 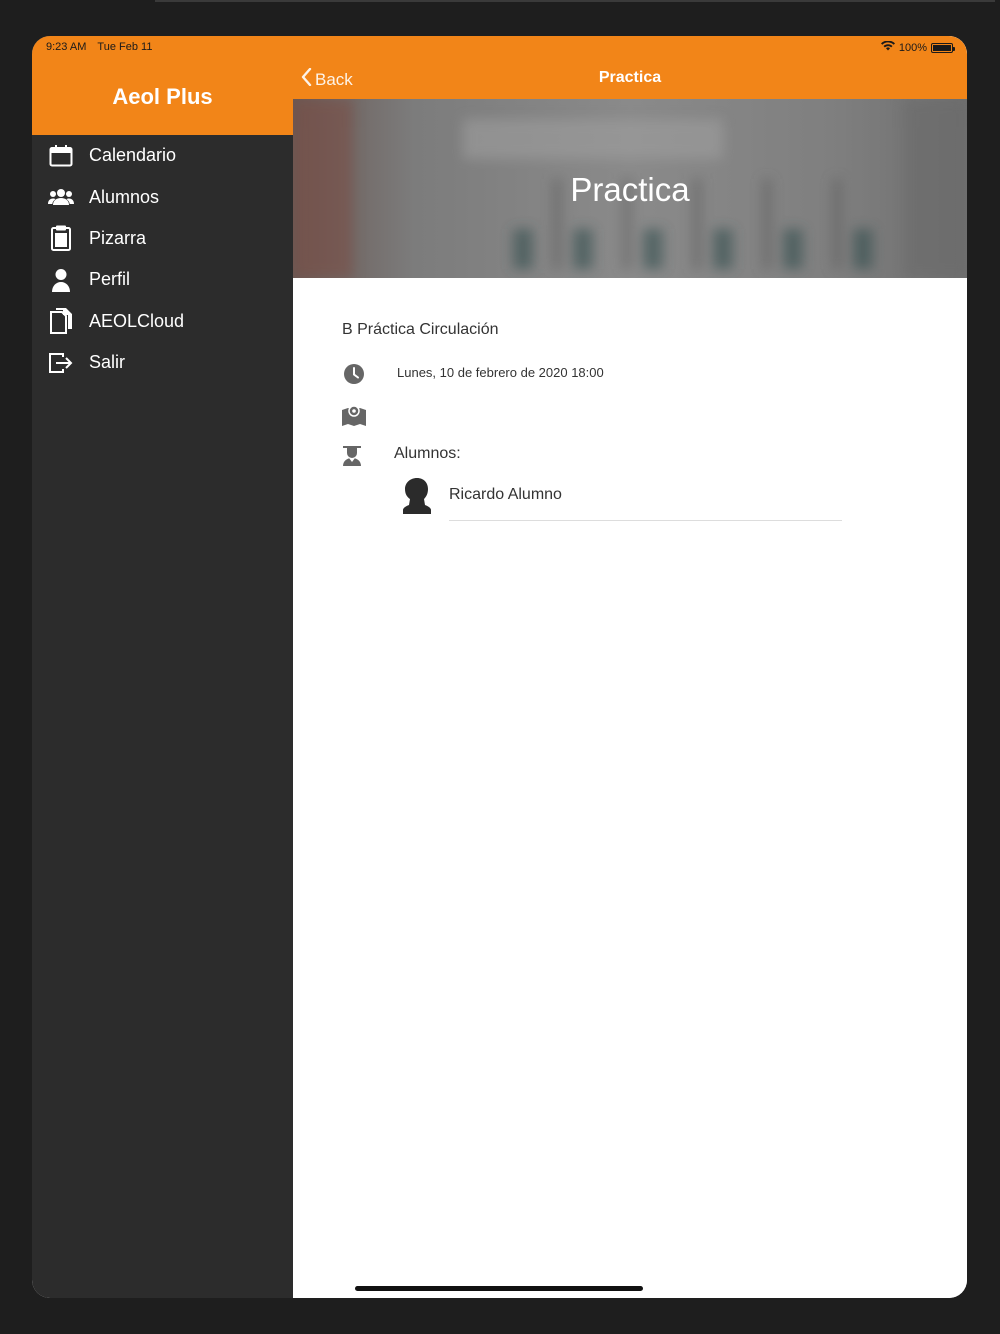 I want to click on sidebar-item-label: Perfil, so click(x=110, y=279).